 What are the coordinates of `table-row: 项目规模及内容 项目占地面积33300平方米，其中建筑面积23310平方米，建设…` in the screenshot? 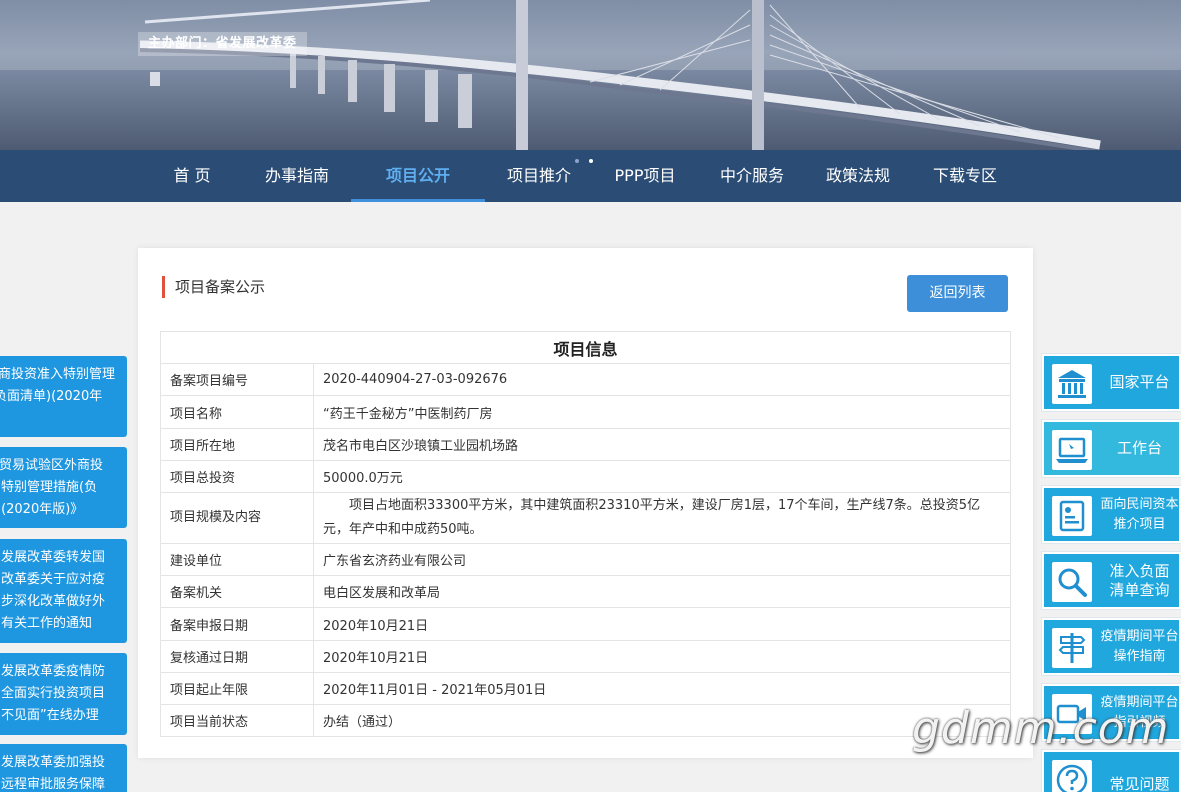 It's located at (585, 518).